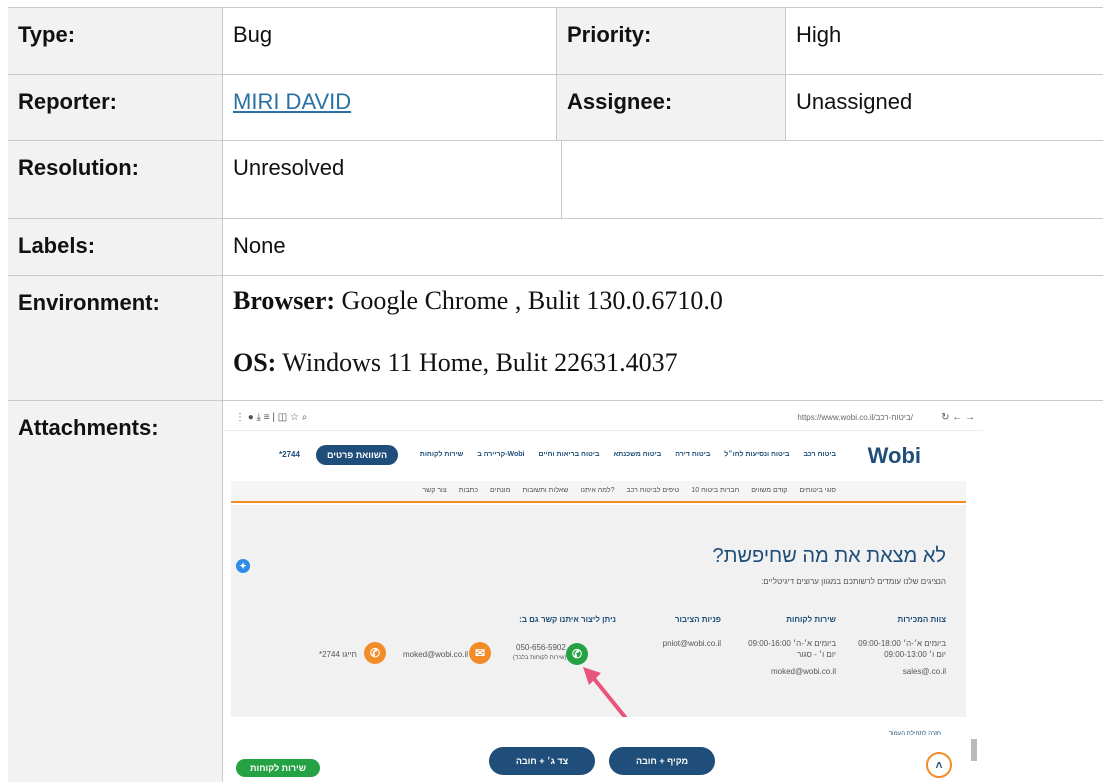 The width and height of the screenshot is (1103, 782). I want to click on sub-nav-item: למה איתנו?, so click(597, 490).